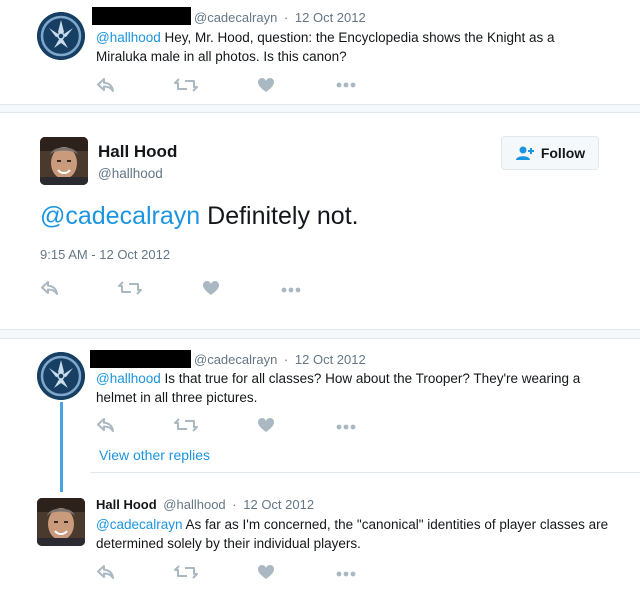 The width and height of the screenshot is (640, 592). What do you see at coordinates (365, 472) in the screenshot?
I see `divider` at bounding box center [365, 472].